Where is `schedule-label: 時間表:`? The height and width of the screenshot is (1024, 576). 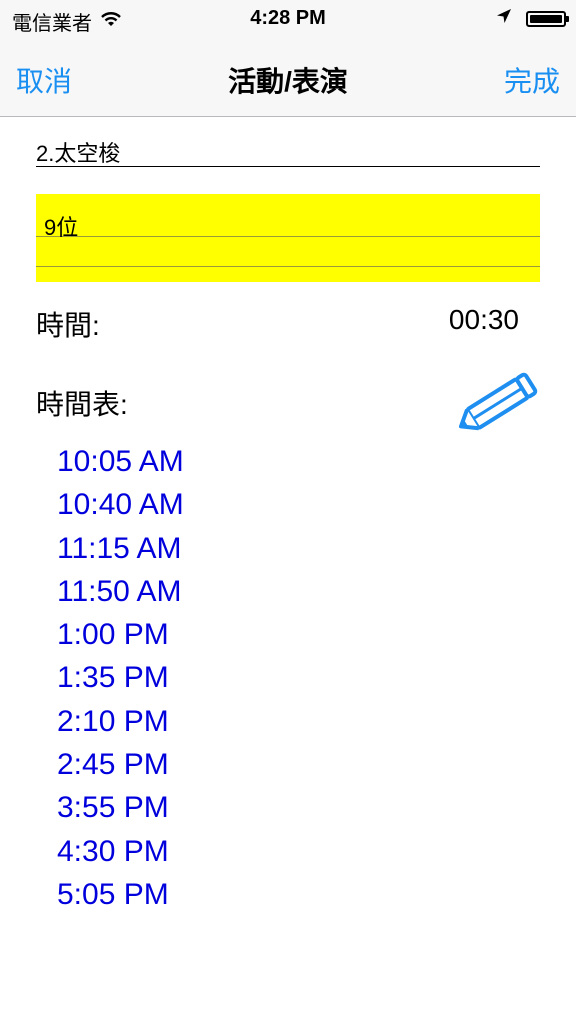
schedule-label: 時間表: is located at coordinates (82, 404).